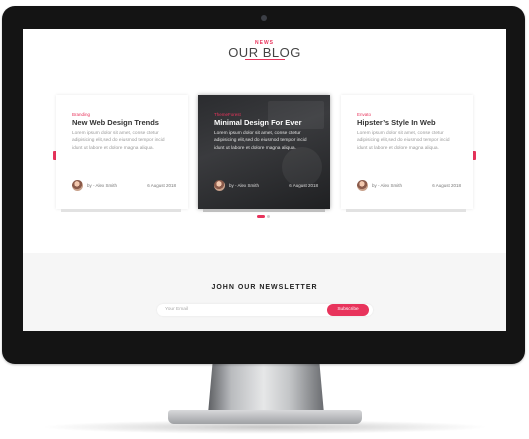 Image resolution: width=529 pixels, height=439 pixels. Describe the element at coordinates (264, 18) in the screenshot. I see `camera-icon` at that location.